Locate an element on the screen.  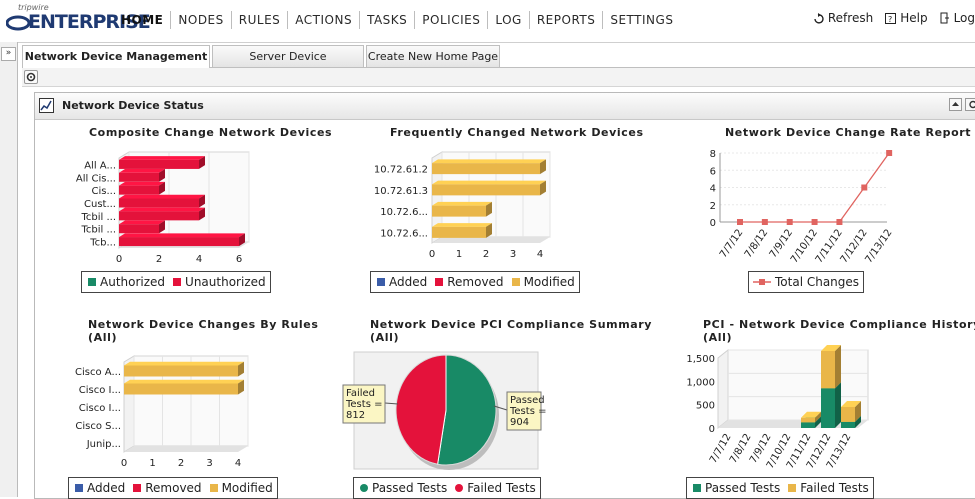
y-tick-label: 6 is located at coordinates (713, 171).